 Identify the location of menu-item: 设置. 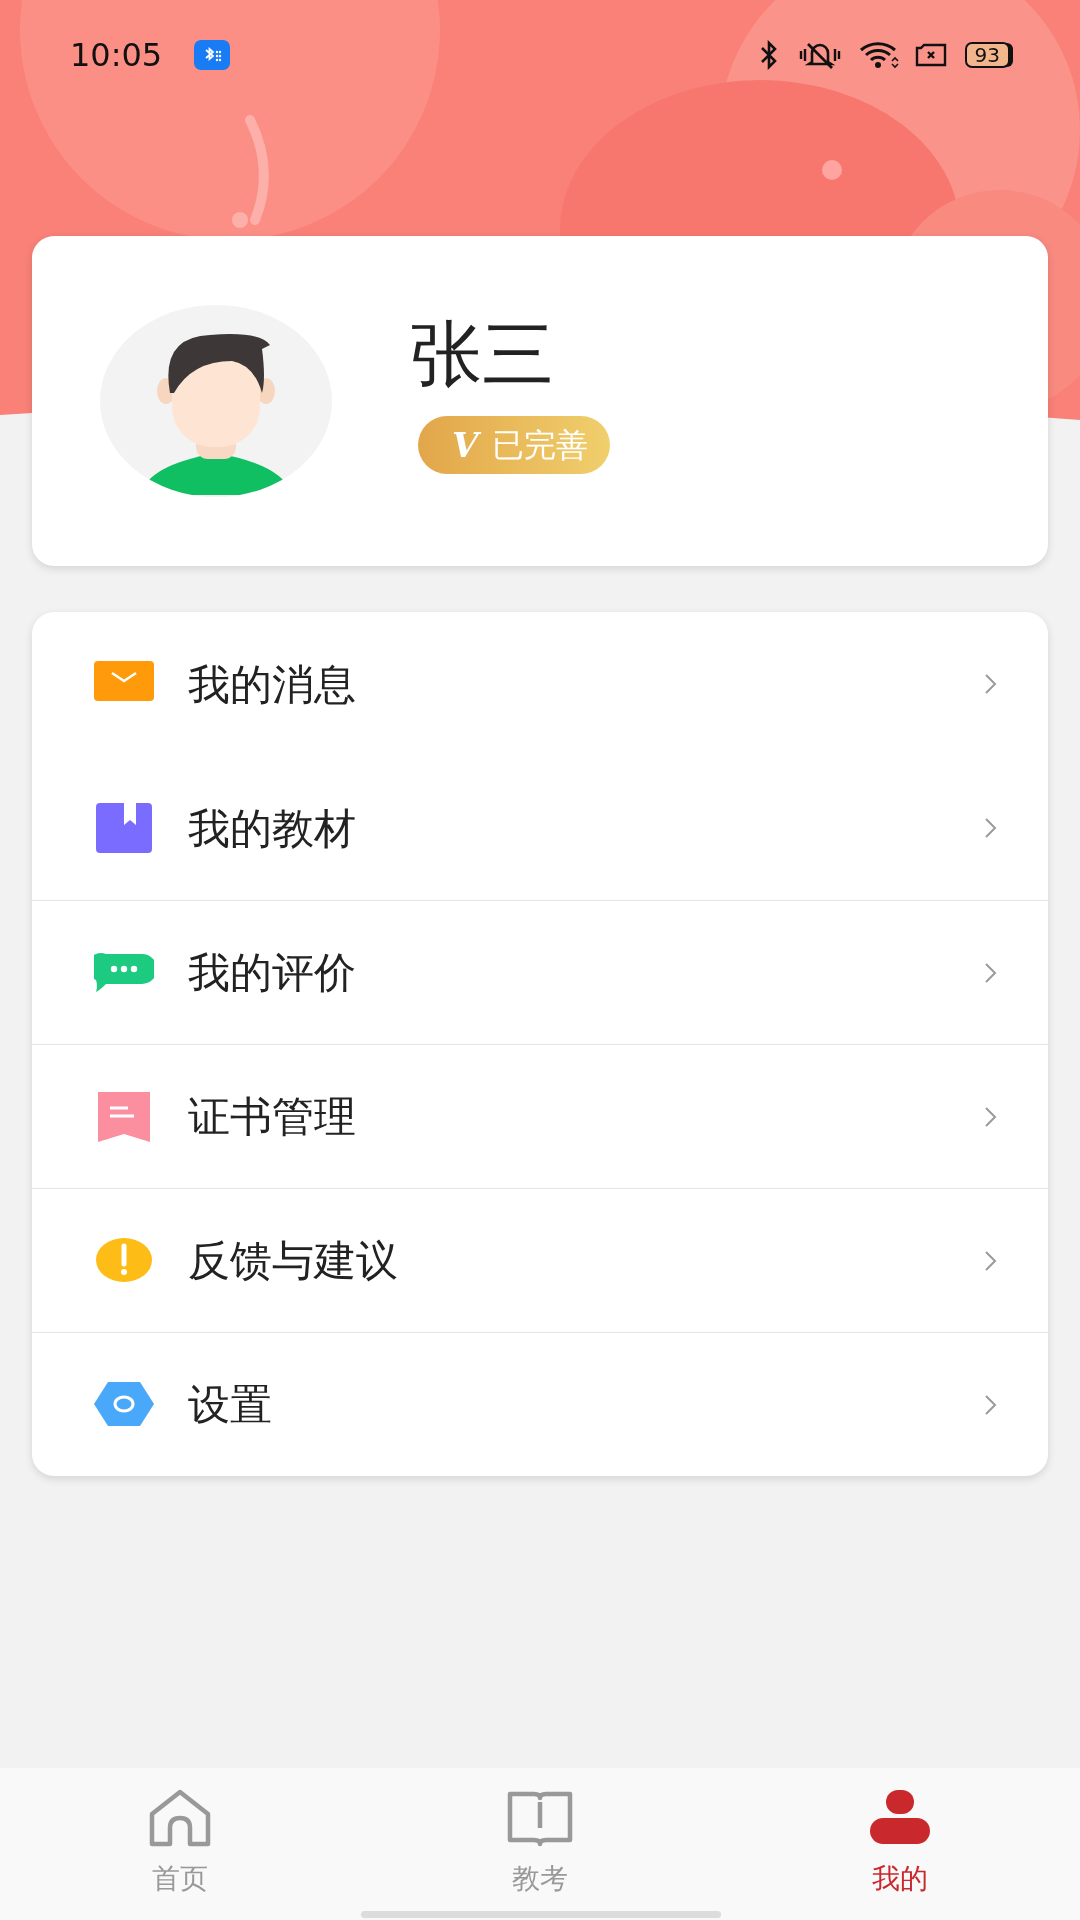
(540, 1404).